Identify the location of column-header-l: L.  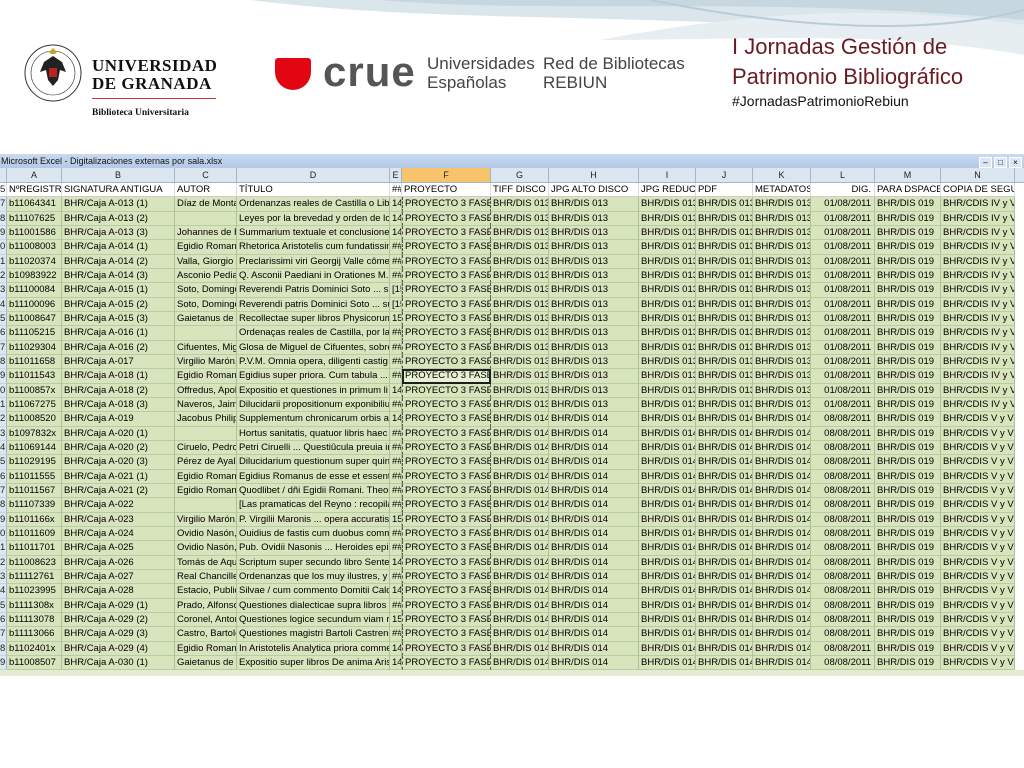
(843, 175).